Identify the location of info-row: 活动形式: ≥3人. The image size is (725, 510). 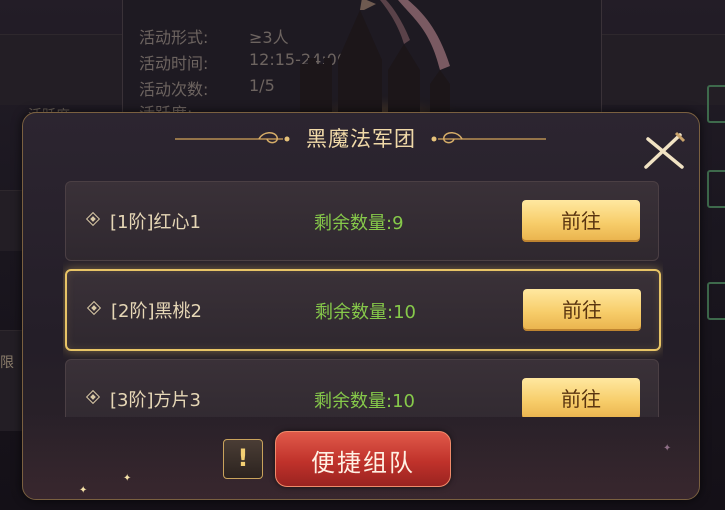
(214, 36).